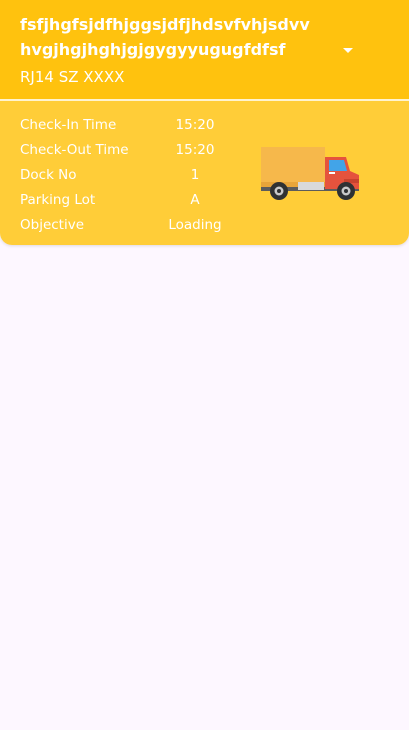 This screenshot has height=730, width=409. I want to click on row-value: Loading, so click(195, 225).